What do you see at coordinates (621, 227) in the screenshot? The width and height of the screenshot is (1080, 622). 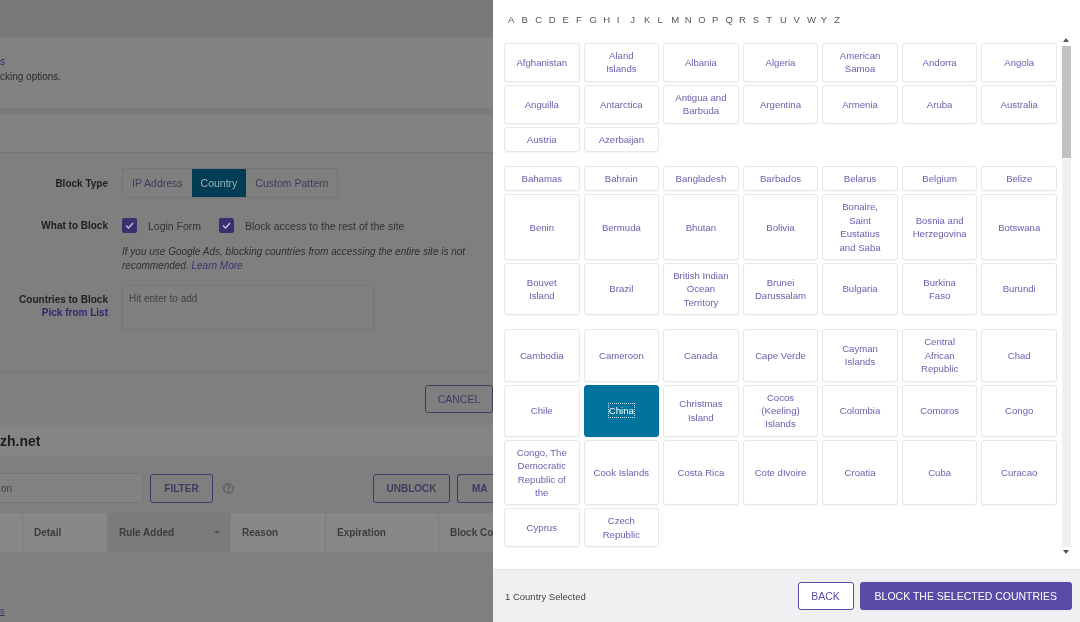 I see `country-tile: Bermuda` at bounding box center [621, 227].